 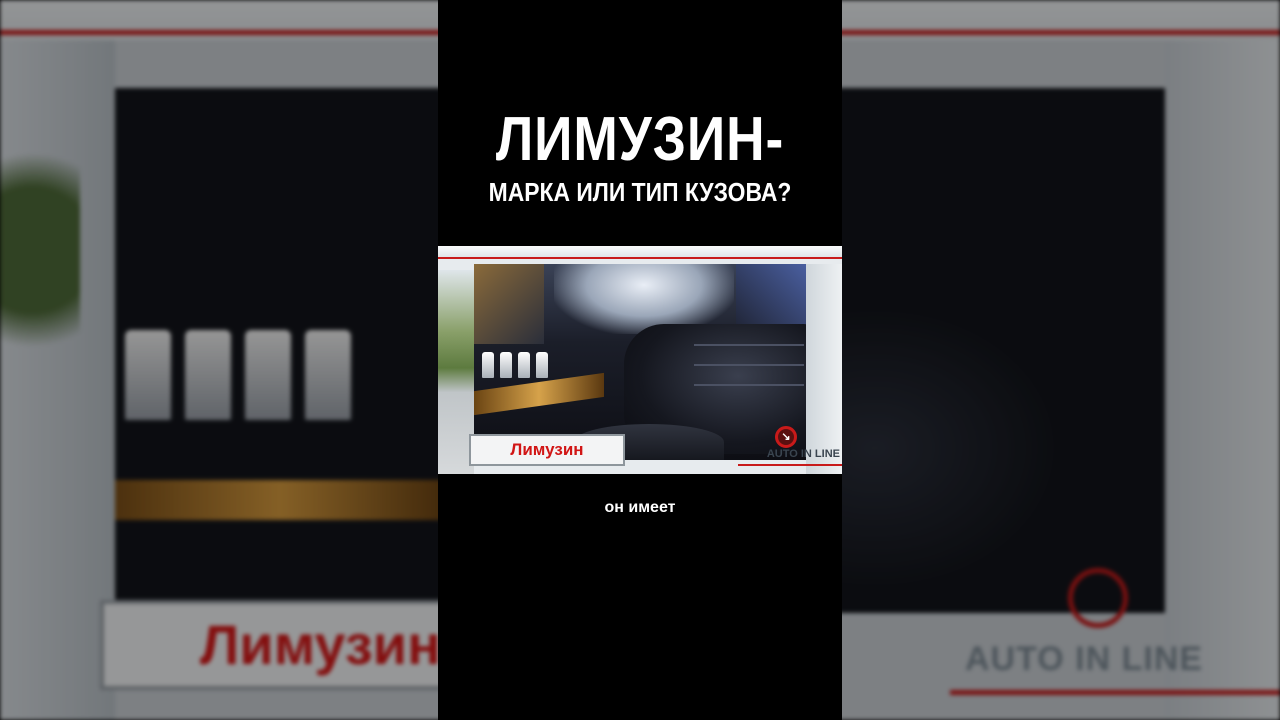 I want to click on backdrop-brand-text: AUTO IN LINE, so click(x=1084, y=659).